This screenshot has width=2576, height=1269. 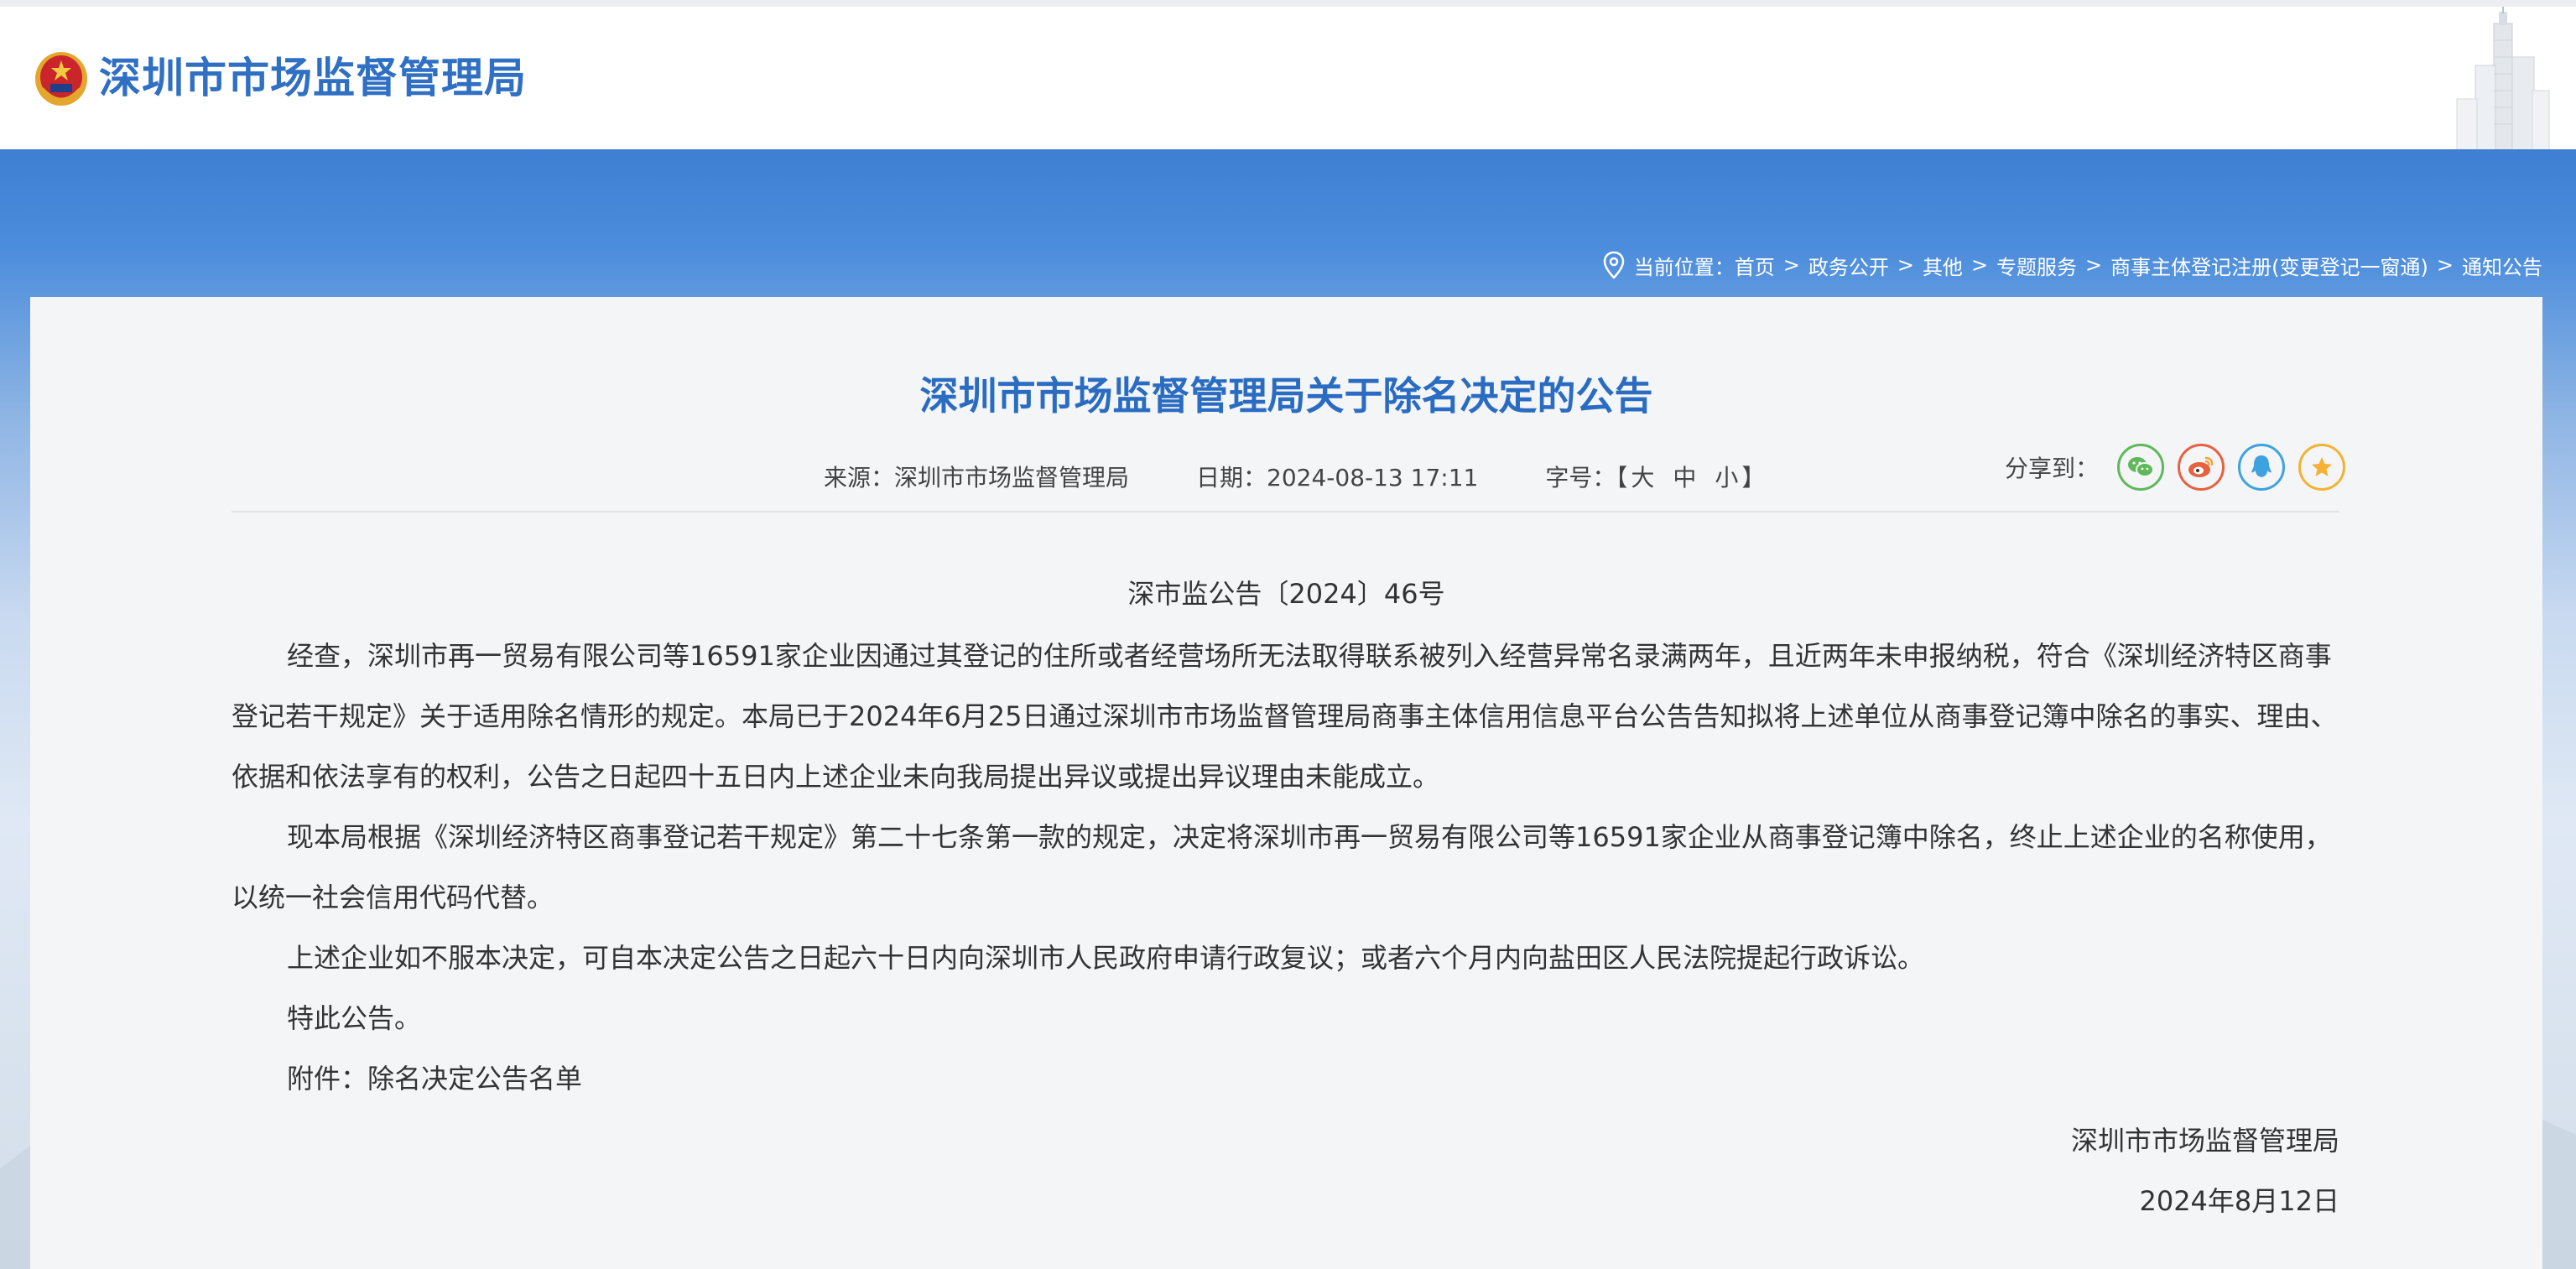 I want to click on share-bar: 分享到：, so click(x=2182, y=467).